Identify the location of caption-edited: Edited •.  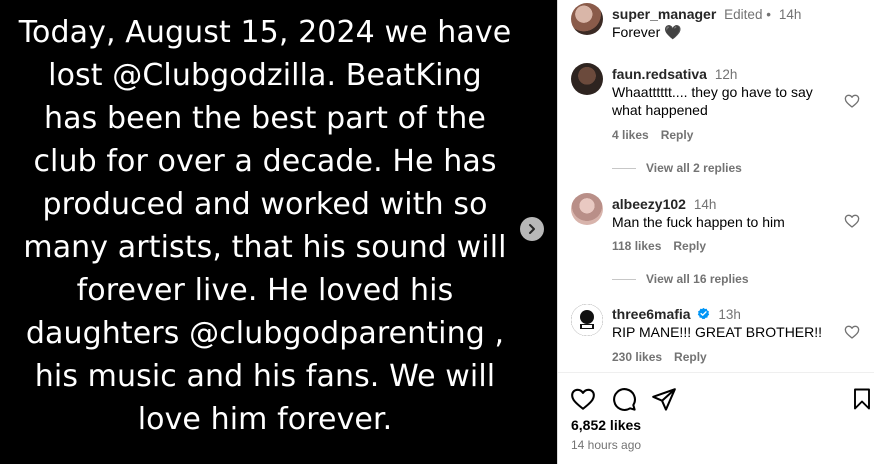
(747, 14).